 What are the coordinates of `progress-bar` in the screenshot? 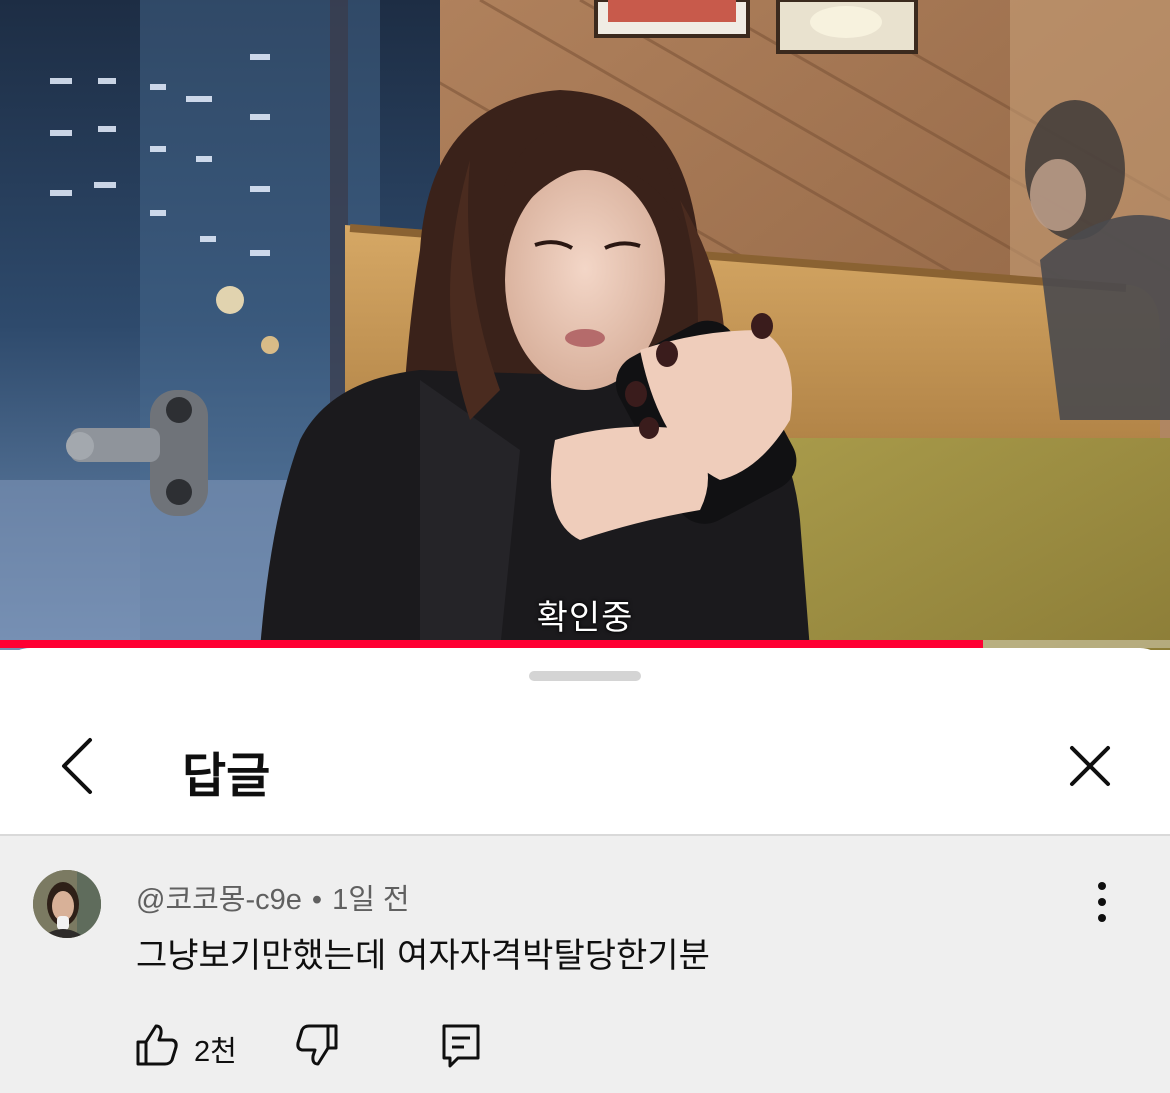 It's located at (585, 644).